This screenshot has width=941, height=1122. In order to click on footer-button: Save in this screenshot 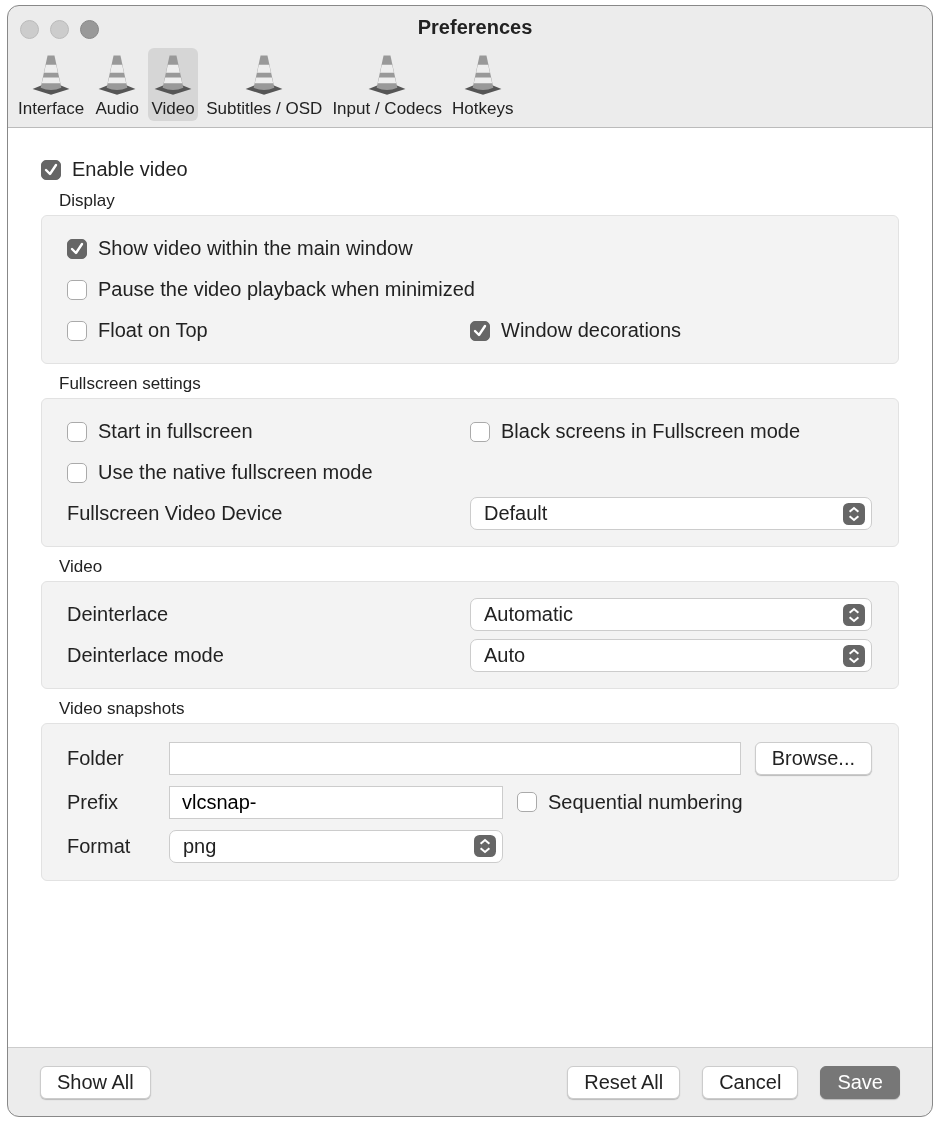, I will do `click(860, 1082)`.